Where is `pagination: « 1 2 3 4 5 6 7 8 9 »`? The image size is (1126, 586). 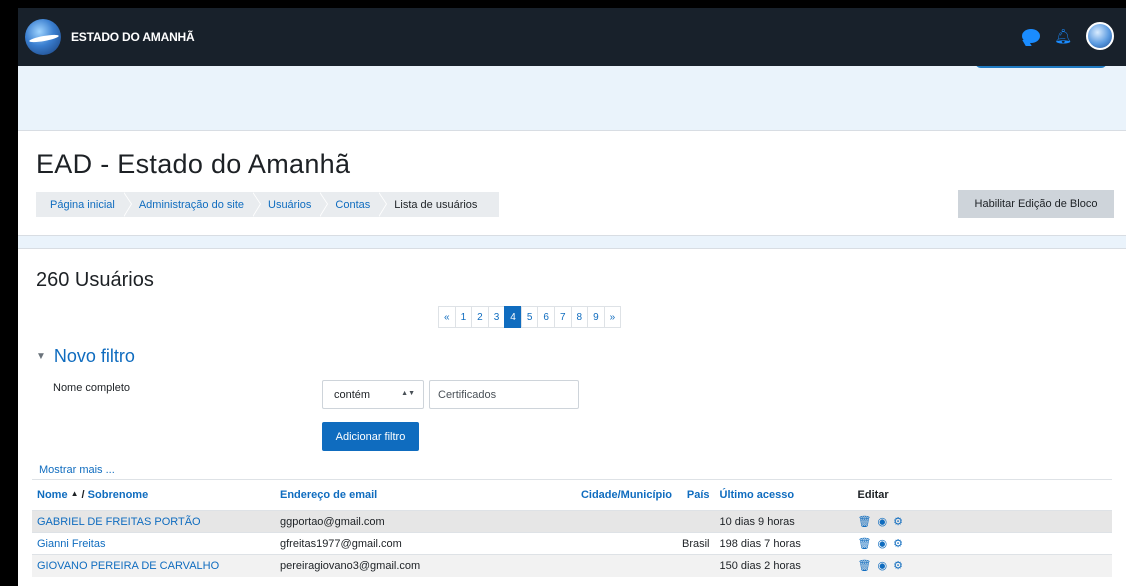
pagination: « 1 2 3 4 5 6 7 8 9 » is located at coordinates (530, 317).